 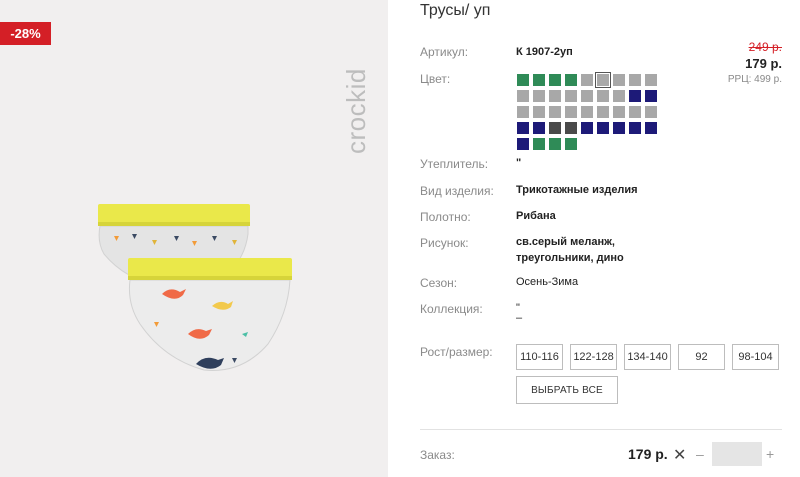 What do you see at coordinates (456, 352) in the screenshot?
I see `size-label: Рост/размер:` at bounding box center [456, 352].